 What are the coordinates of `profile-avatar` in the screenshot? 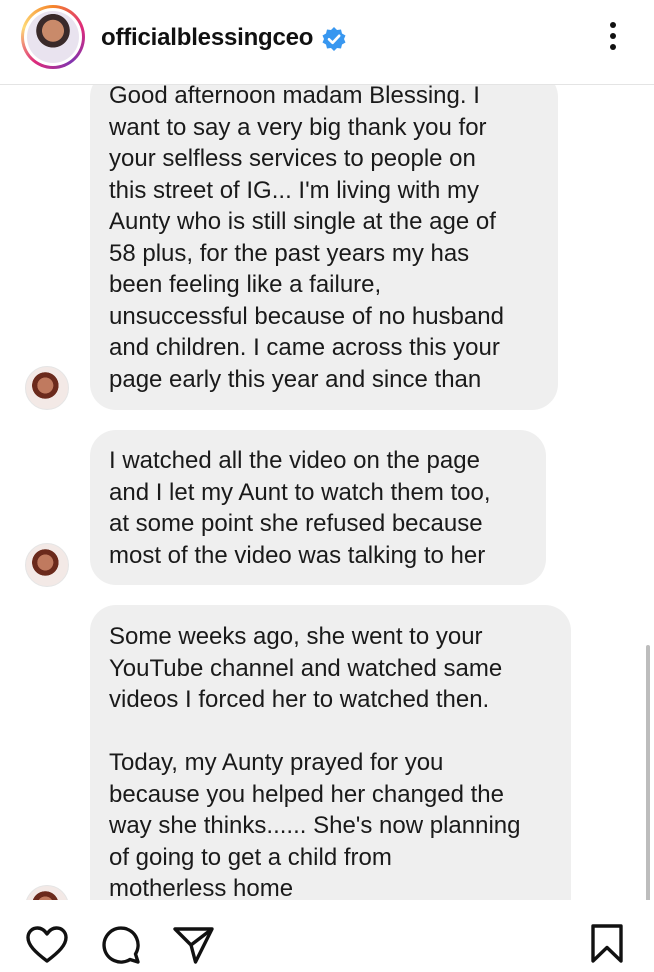 It's located at (53, 37).